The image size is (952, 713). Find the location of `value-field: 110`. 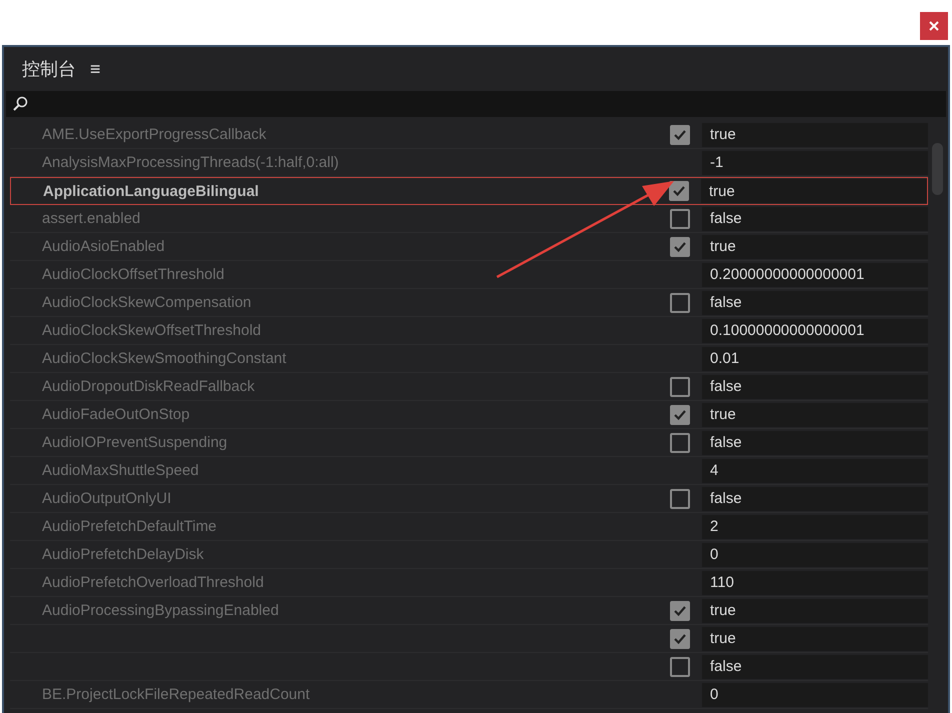

value-field: 110 is located at coordinates (815, 582).